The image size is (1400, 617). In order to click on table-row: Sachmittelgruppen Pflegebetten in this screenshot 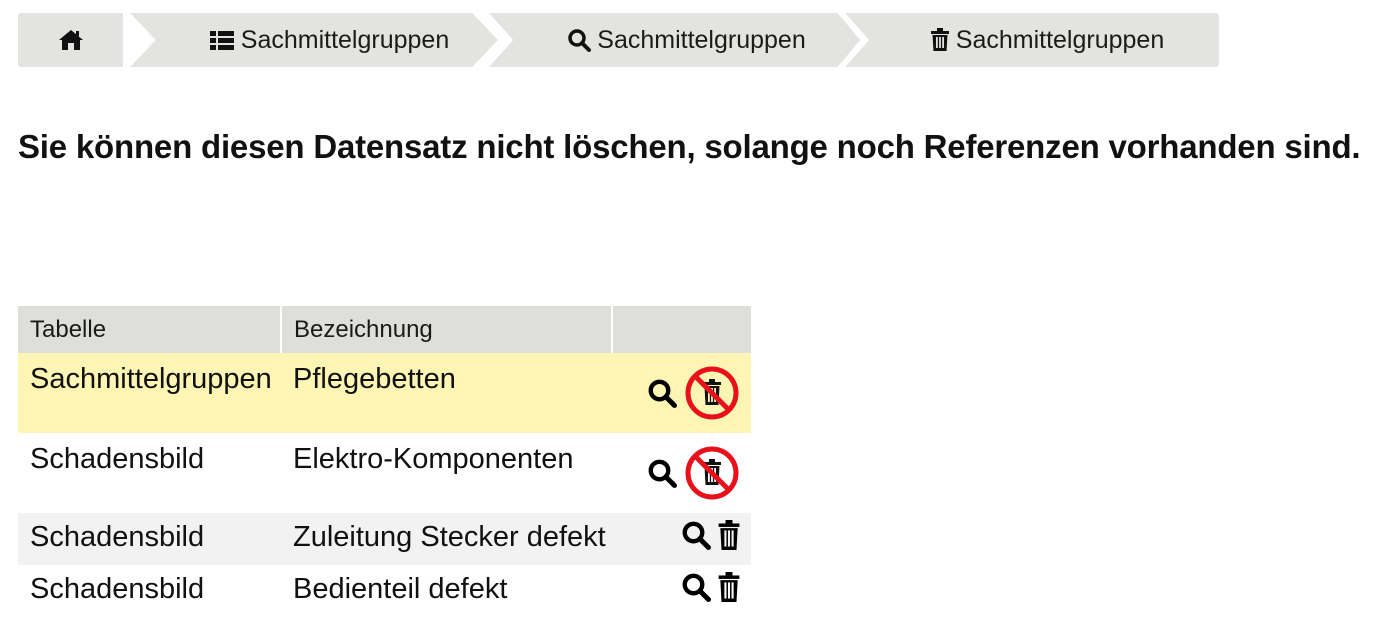, I will do `click(384, 393)`.